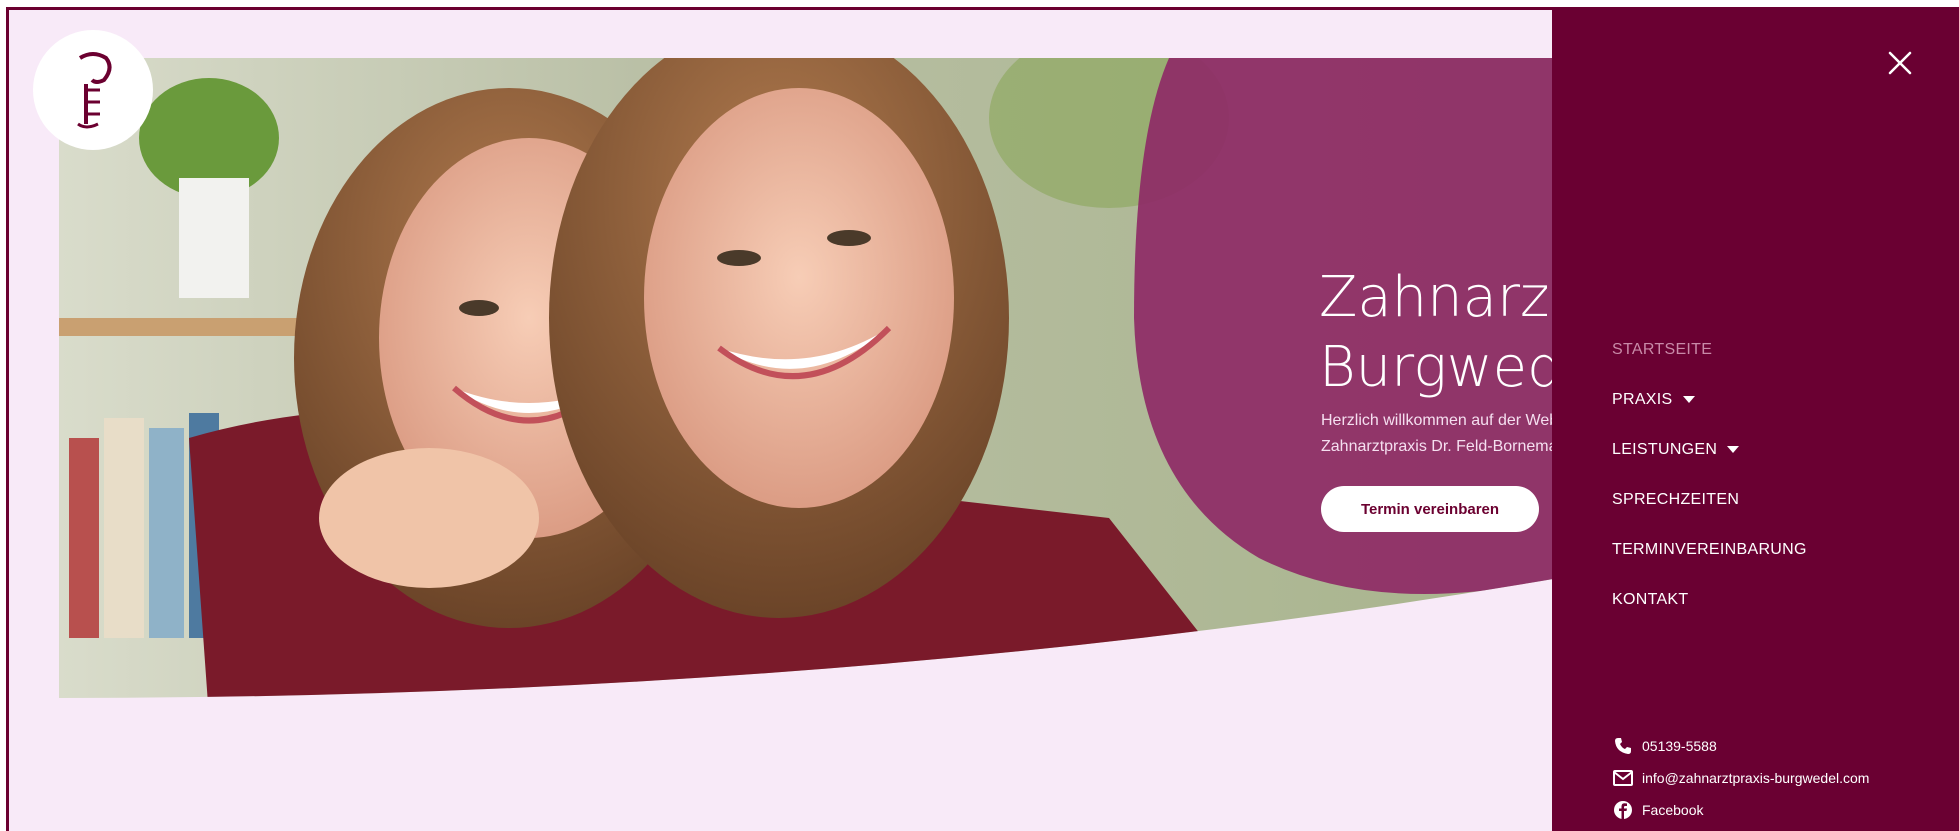  Describe the element at coordinates (1709, 460) in the screenshot. I see `nav-item-leistungen: LEISTUNGEN` at that location.